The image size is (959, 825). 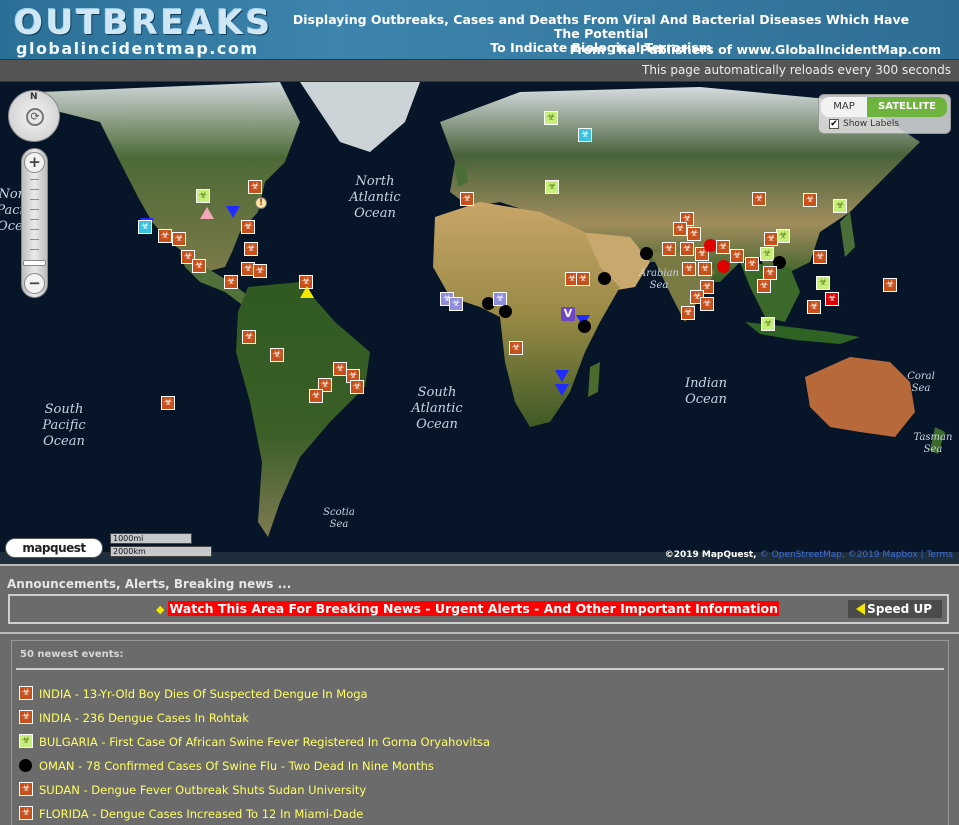 I want to click on map-type-control: MAP SATELLITE ✔ Show Labels, so click(x=884, y=114).